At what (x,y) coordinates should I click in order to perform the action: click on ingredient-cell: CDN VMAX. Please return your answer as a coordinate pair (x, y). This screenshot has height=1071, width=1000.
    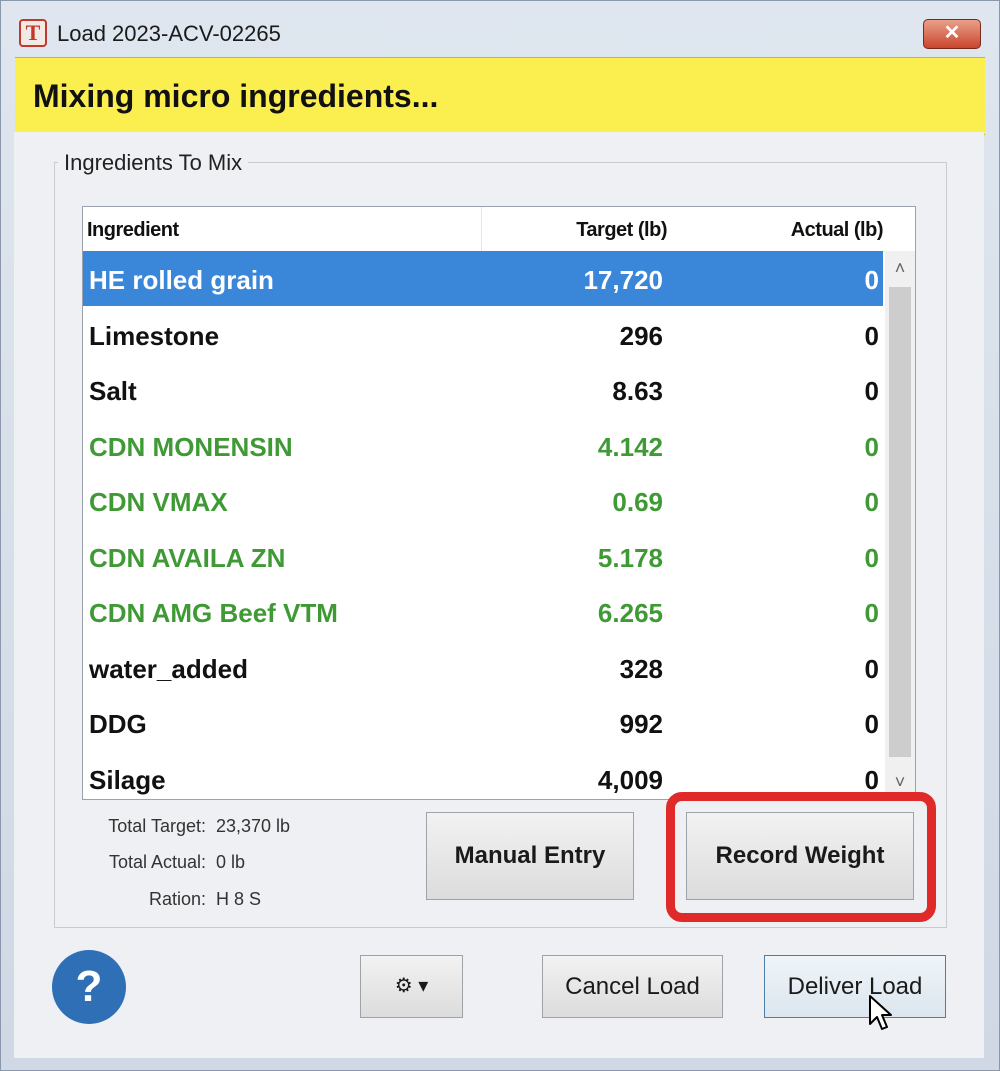
    Looking at the image, I should click on (158, 502).